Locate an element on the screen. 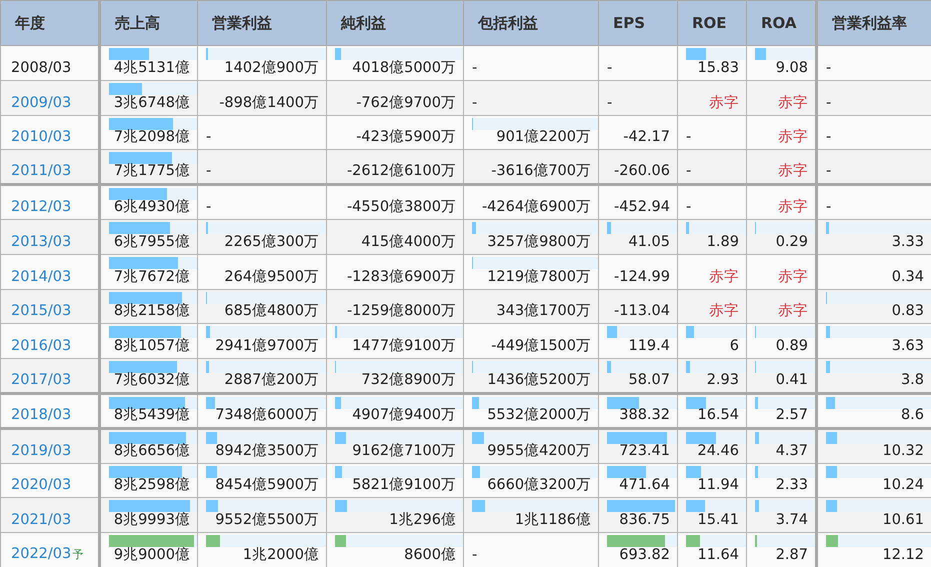  cell-value: 2.57 is located at coordinates (792, 414).